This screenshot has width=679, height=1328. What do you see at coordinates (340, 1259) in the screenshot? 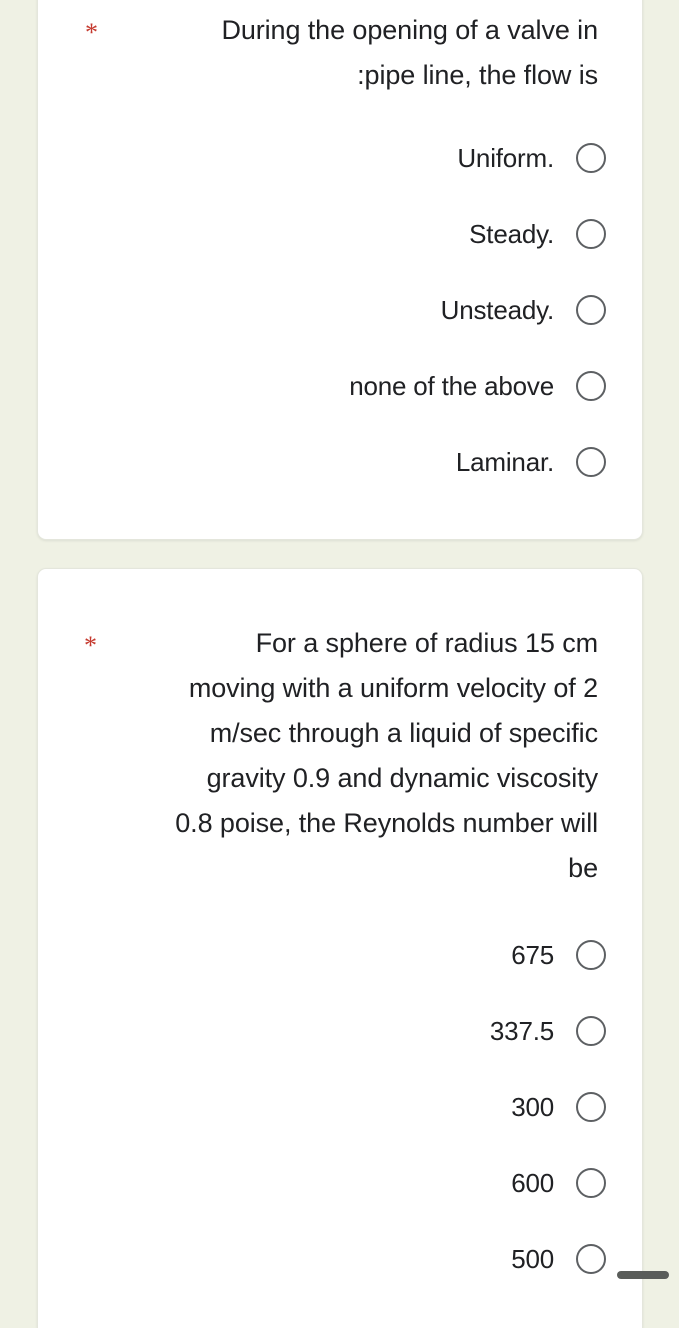
I see `option-row: 500` at bounding box center [340, 1259].